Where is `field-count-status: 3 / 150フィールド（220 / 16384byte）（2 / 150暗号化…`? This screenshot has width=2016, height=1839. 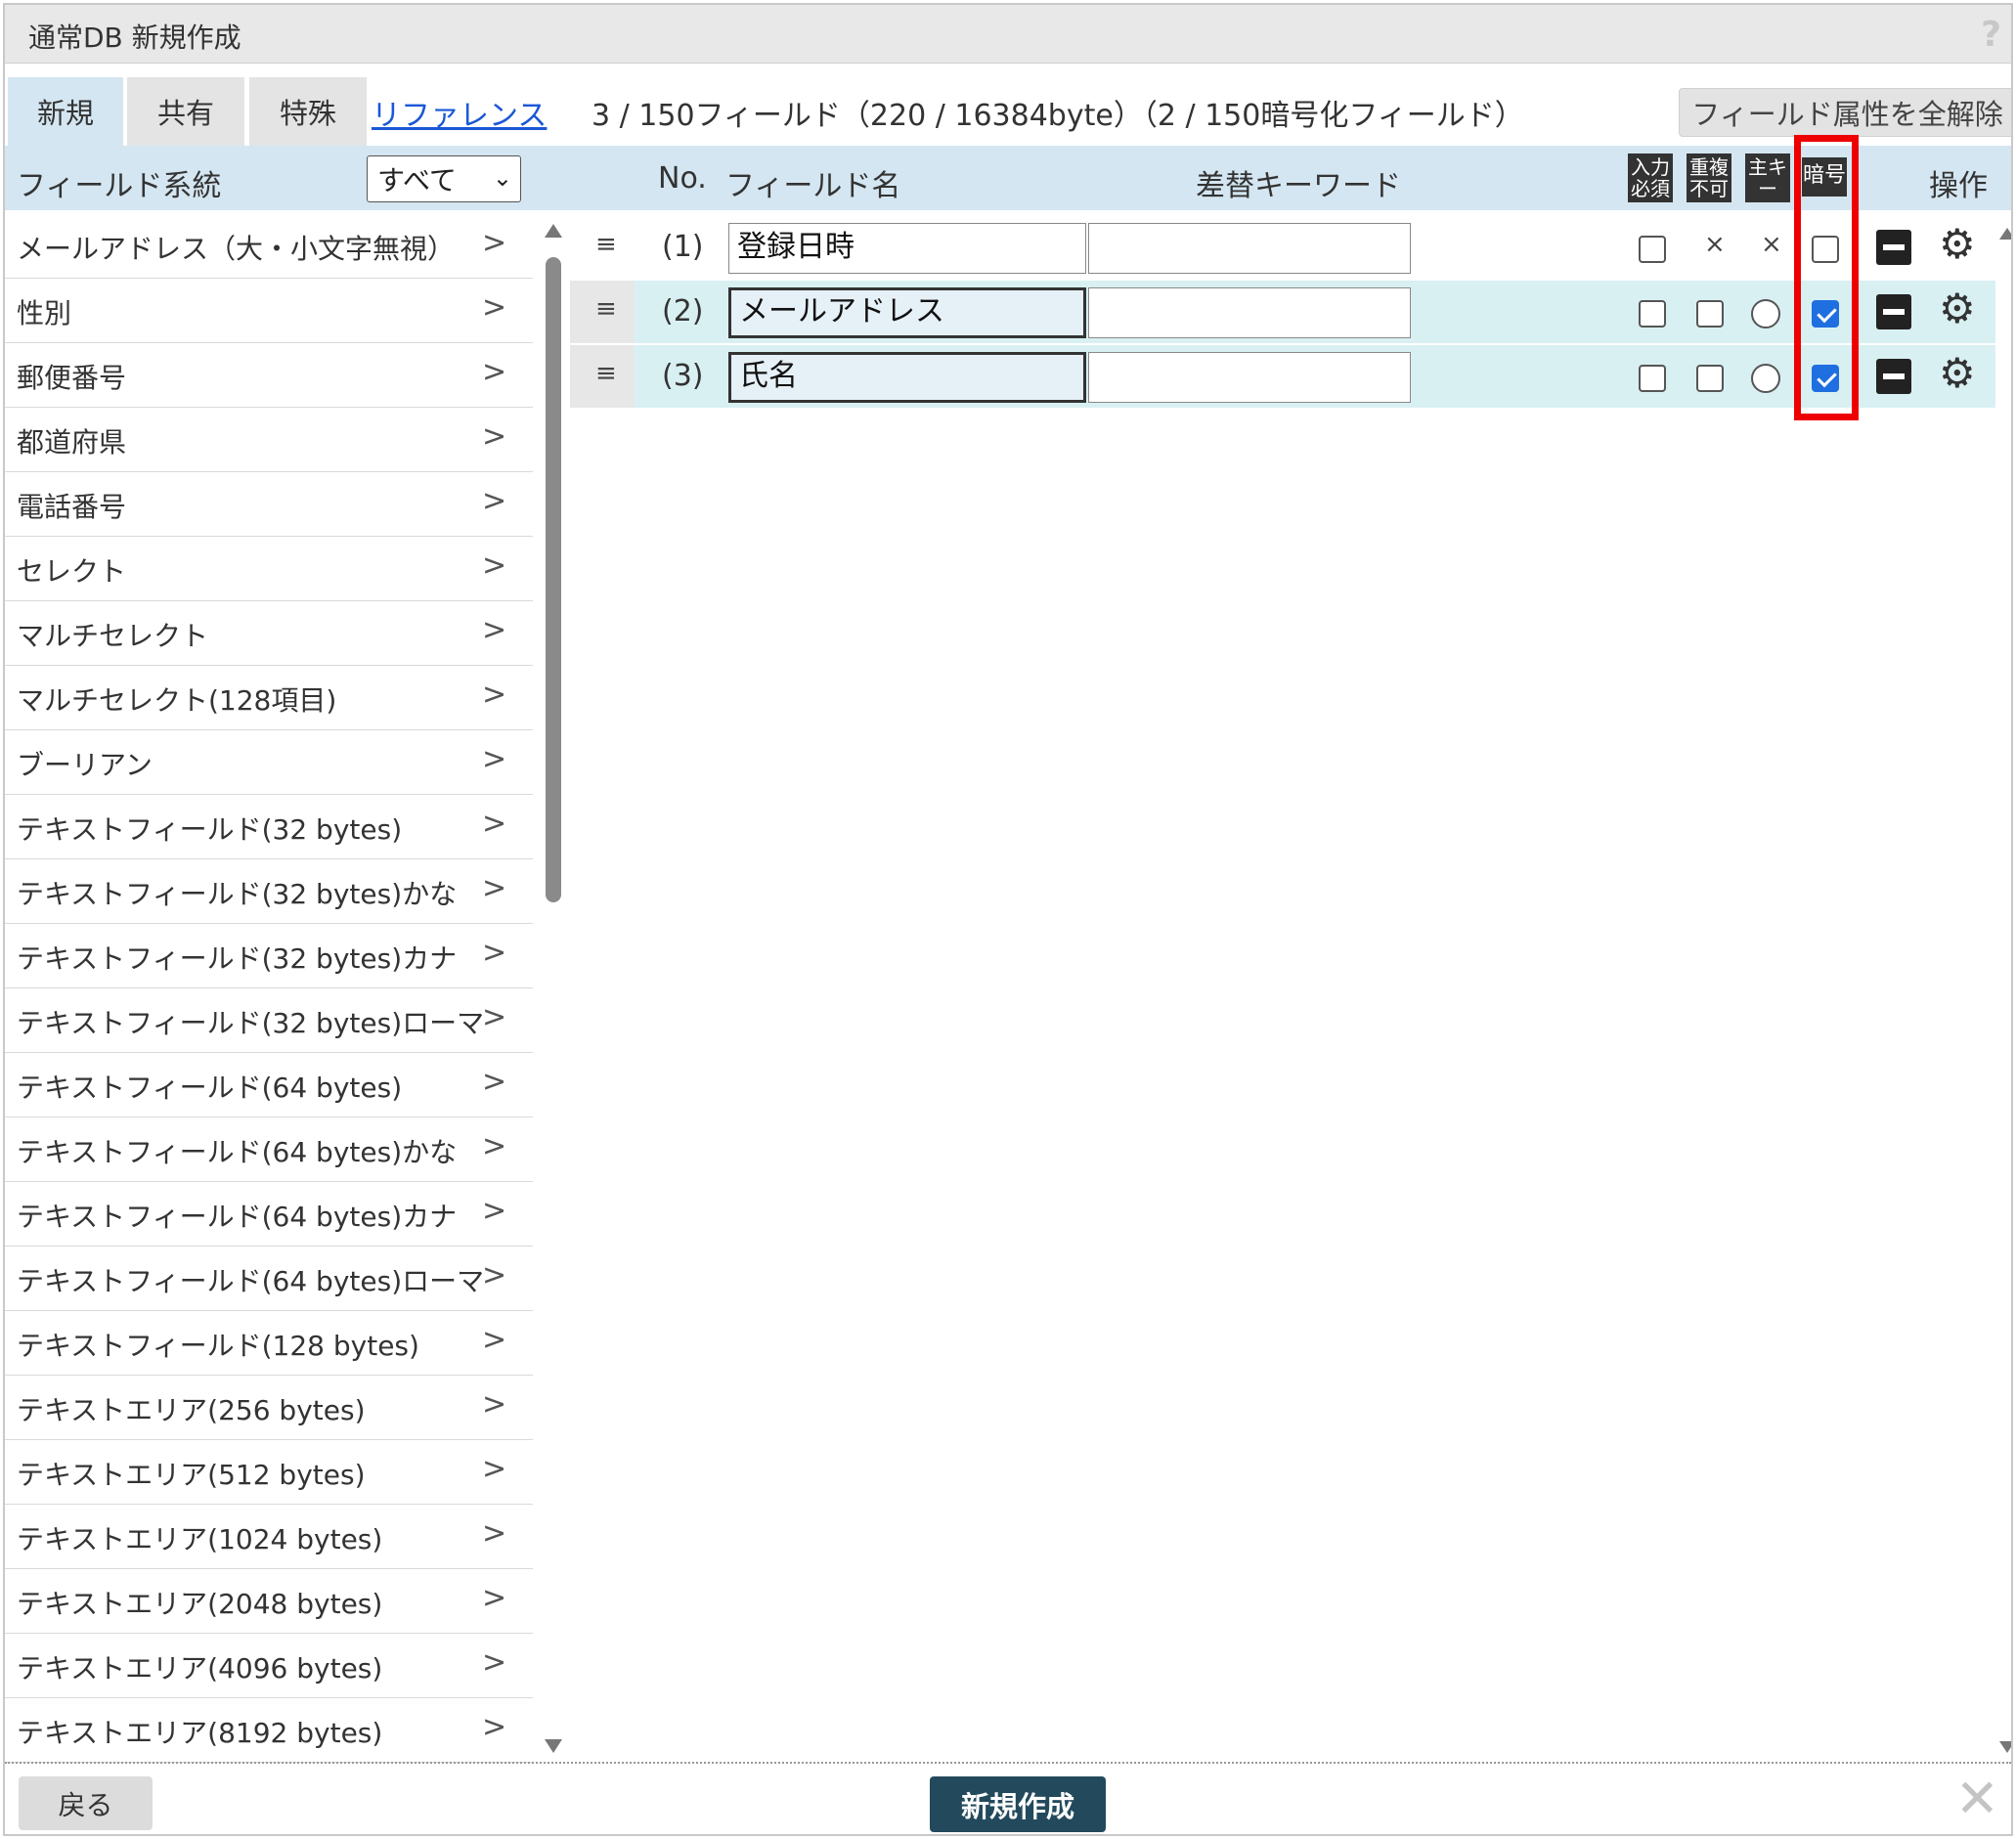
field-count-status: 3 / 150フィールド（220 / 16384byte）（2 / 150暗号化… is located at coordinates (1058, 116).